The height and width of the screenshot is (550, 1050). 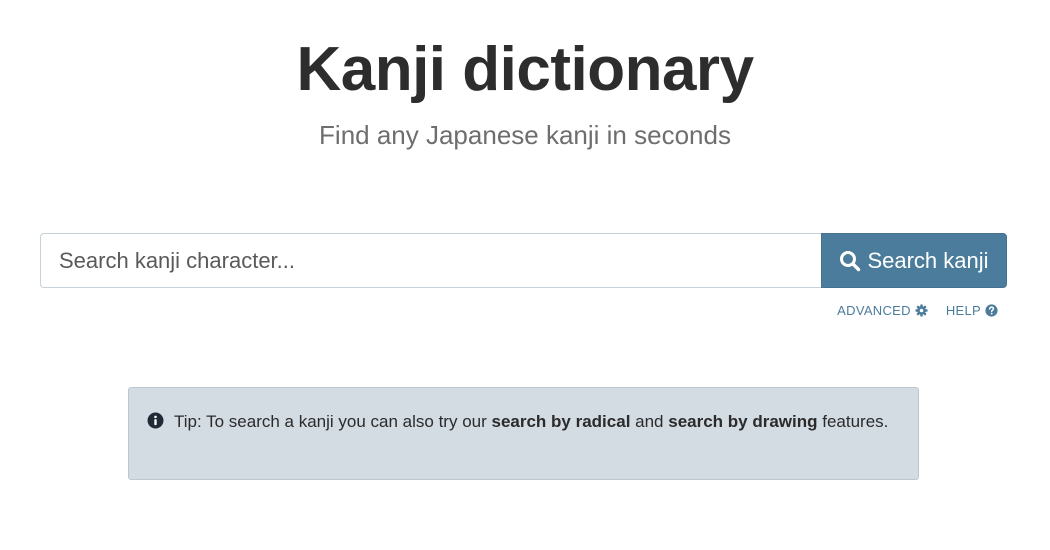 I want to click on tip-text-middle: and, so click(x=649, y=421).